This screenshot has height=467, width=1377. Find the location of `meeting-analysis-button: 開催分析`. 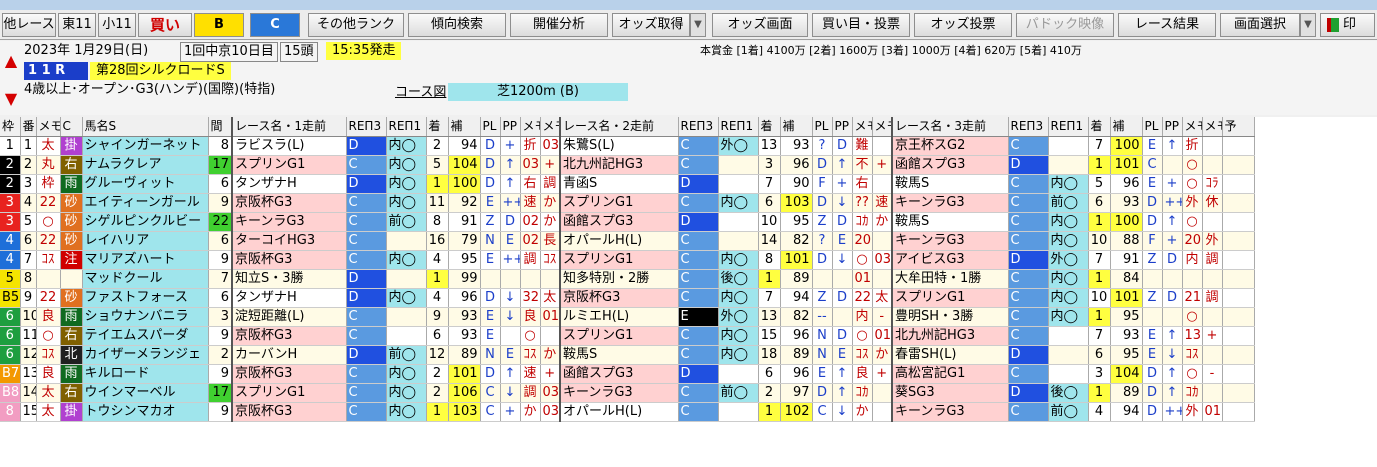

meeting-analysis-button: 開催分析 is located at coordinates (559, 25).